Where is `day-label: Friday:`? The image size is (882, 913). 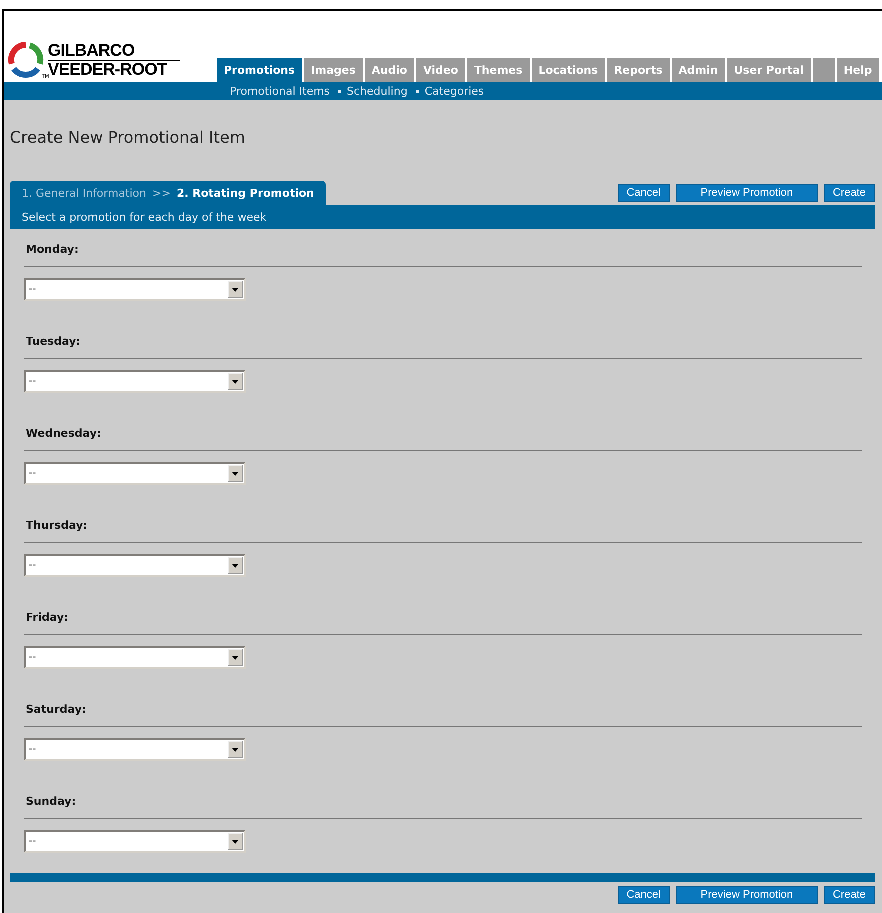 day-label: Friday: is located at coordinates (47, 618).